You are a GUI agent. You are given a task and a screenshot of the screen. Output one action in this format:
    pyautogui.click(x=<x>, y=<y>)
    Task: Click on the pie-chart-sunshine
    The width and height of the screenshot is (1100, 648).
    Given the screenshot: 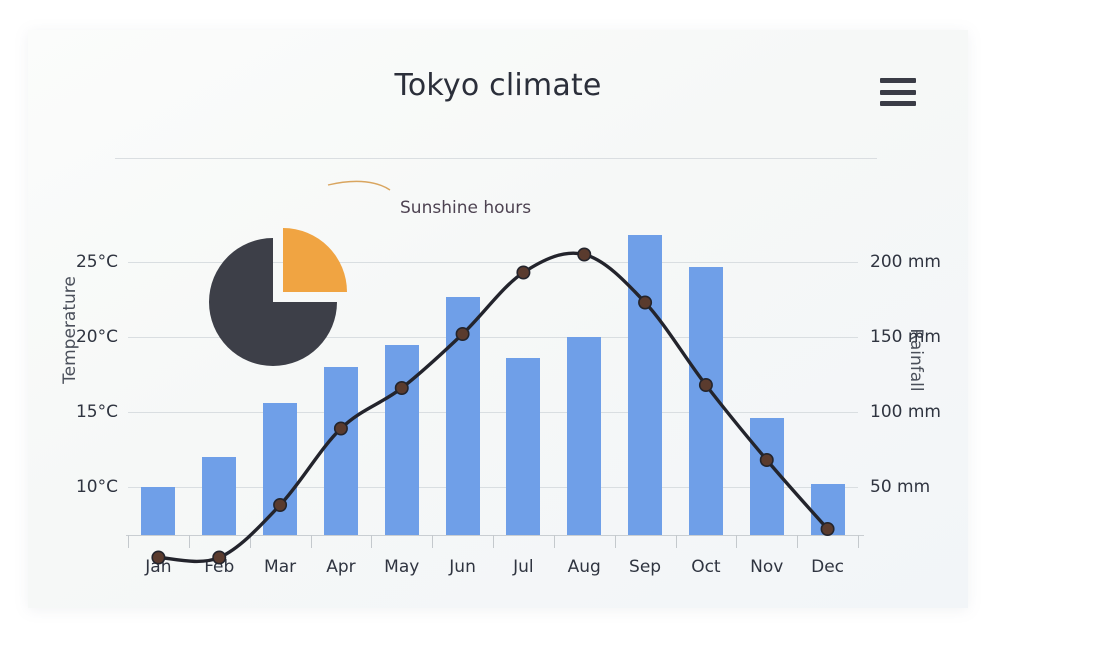 What is the action you would take?
    pyautogui.click(x=300, y=273)
    